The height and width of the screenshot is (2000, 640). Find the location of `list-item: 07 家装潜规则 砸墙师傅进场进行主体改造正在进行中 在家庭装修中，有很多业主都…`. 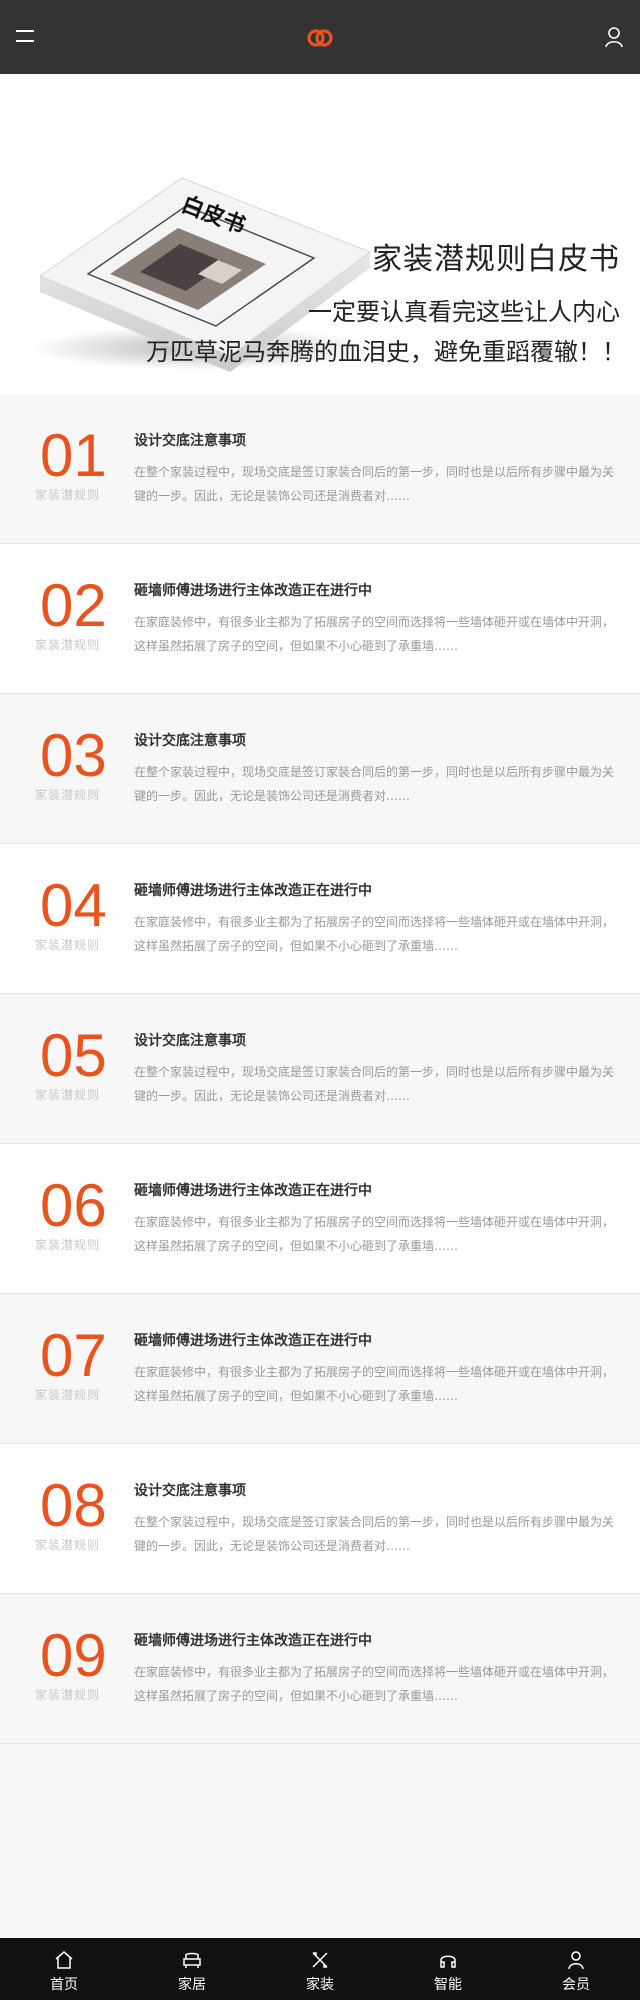

list-item: 07 家装潜规则 砸墙师傅进场进行主体改造正在进行中 在家庭装修中，有很多业主都… is located at coordinates (320, 1369).